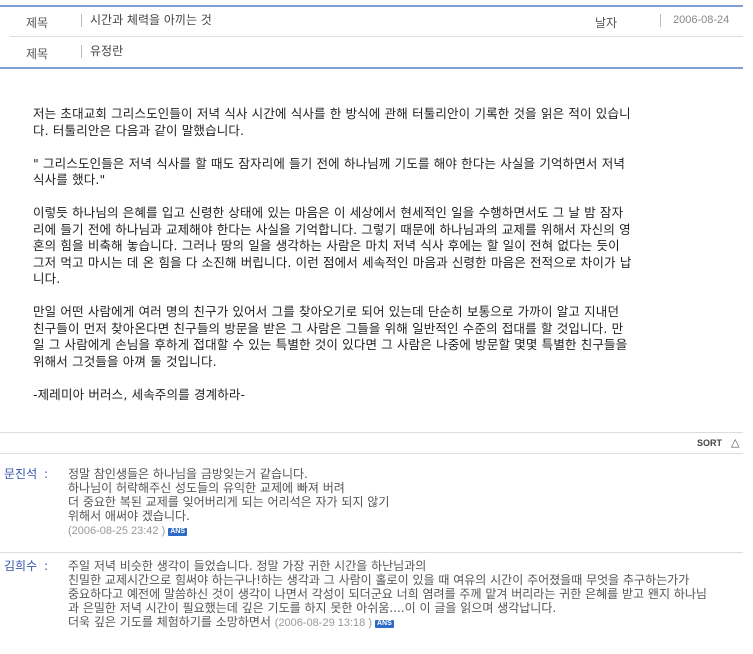 The image size is (753, 654). I want to click on title-row: 제목 시간과 체력을 아끼는 것 날자 2006-08-24, so click(376, 21).